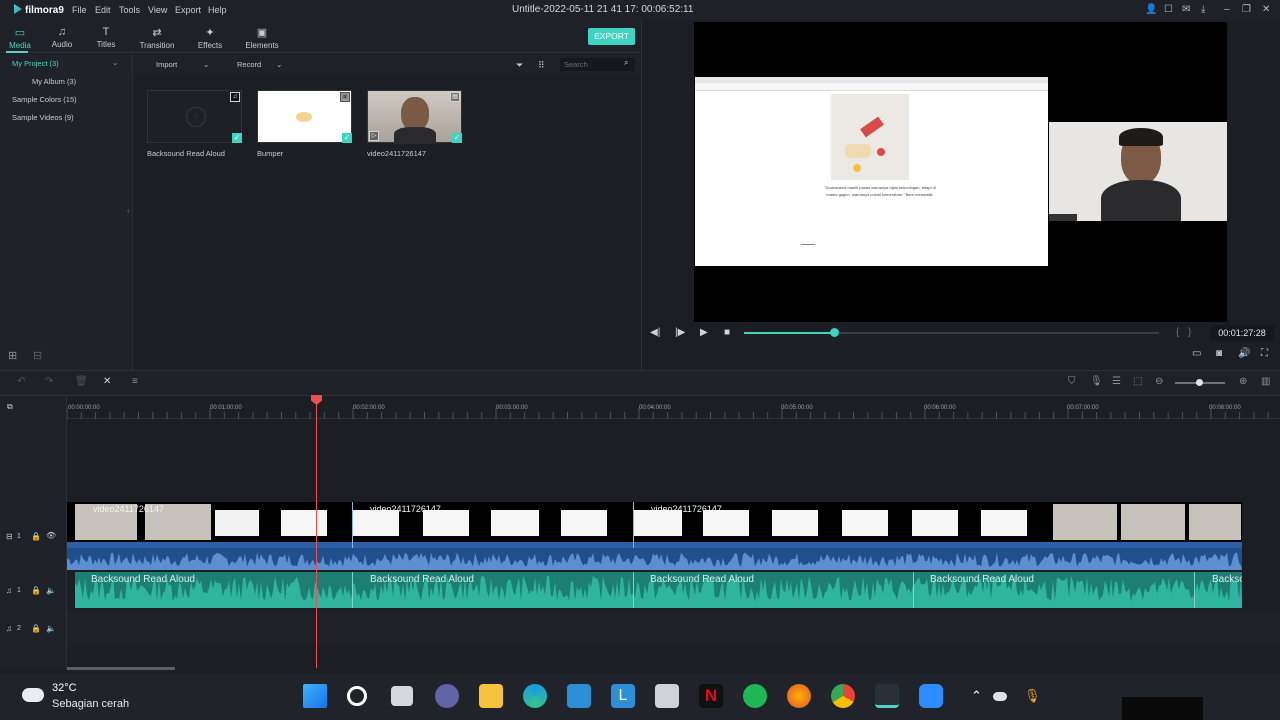  What do you see at coordinates (10, 407) in the screenshot?
I see `add-track-icon: ⧉` at bounding box center [10, 407].